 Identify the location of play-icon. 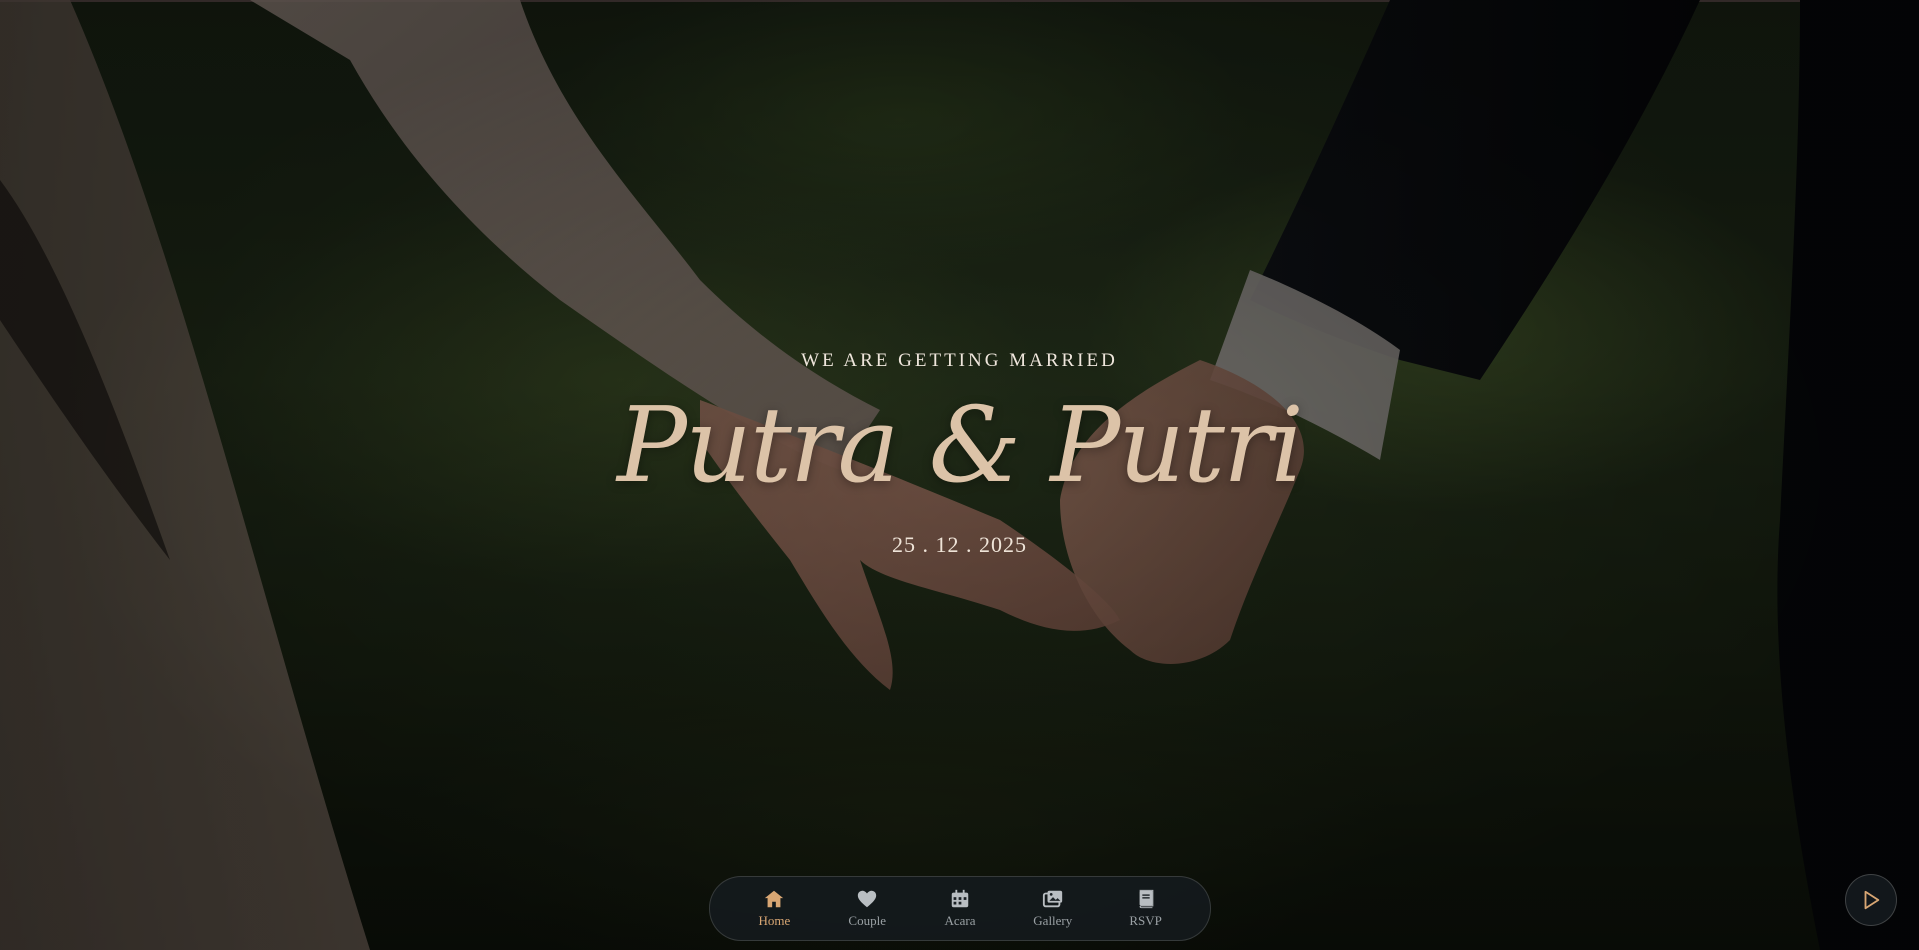
(1872, 900).